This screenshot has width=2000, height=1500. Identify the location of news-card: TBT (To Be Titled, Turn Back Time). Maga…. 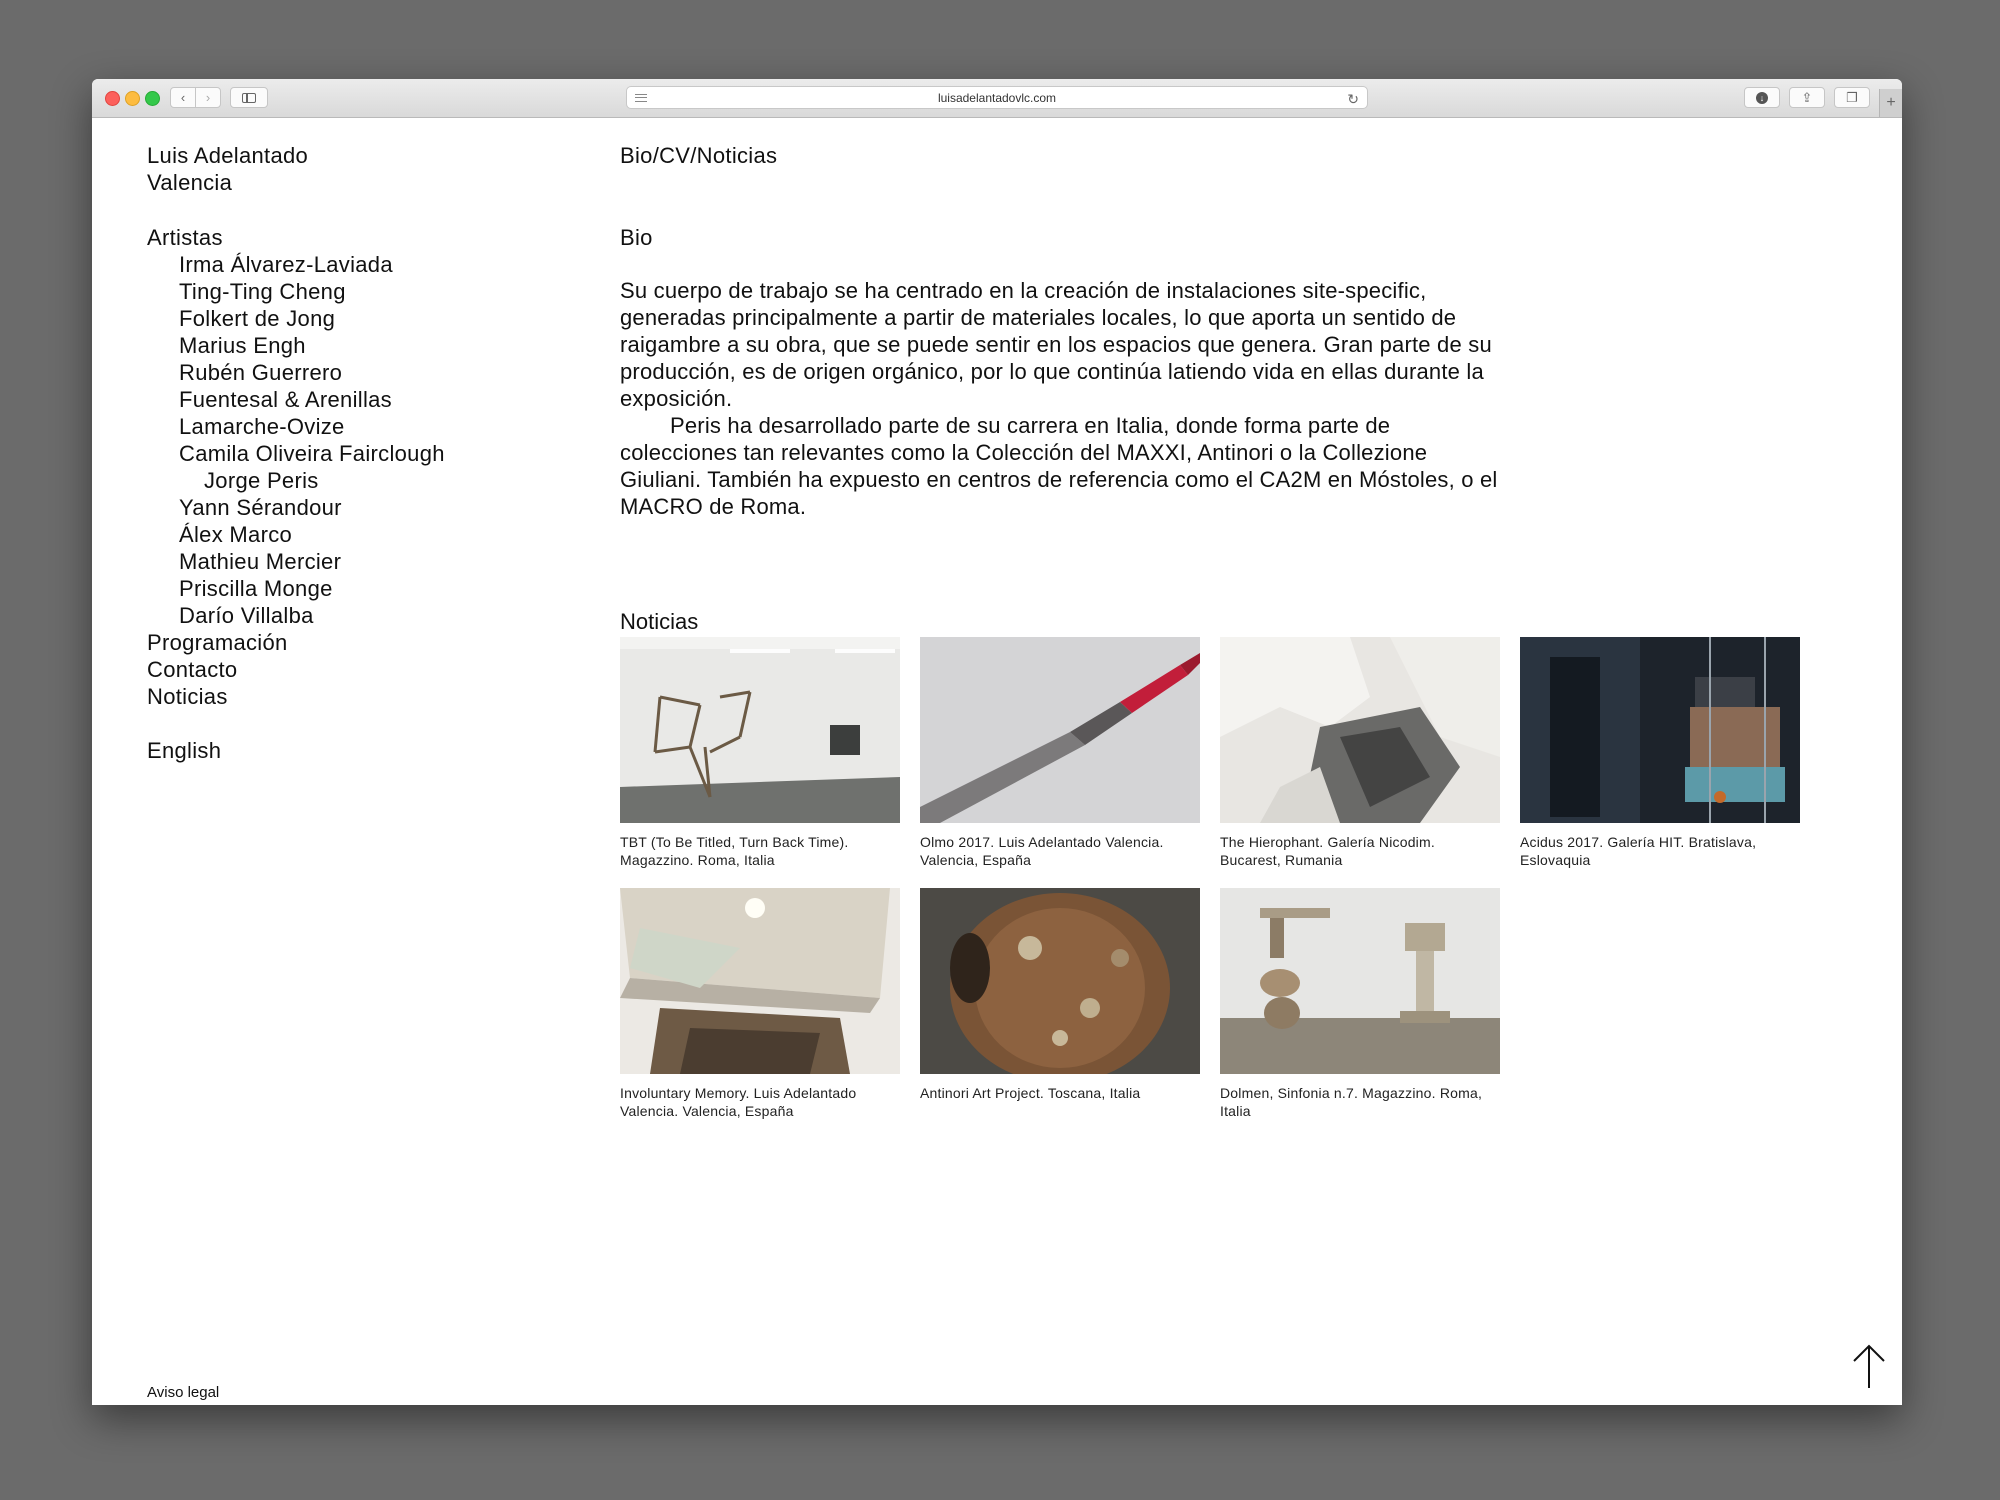
(760, 762).